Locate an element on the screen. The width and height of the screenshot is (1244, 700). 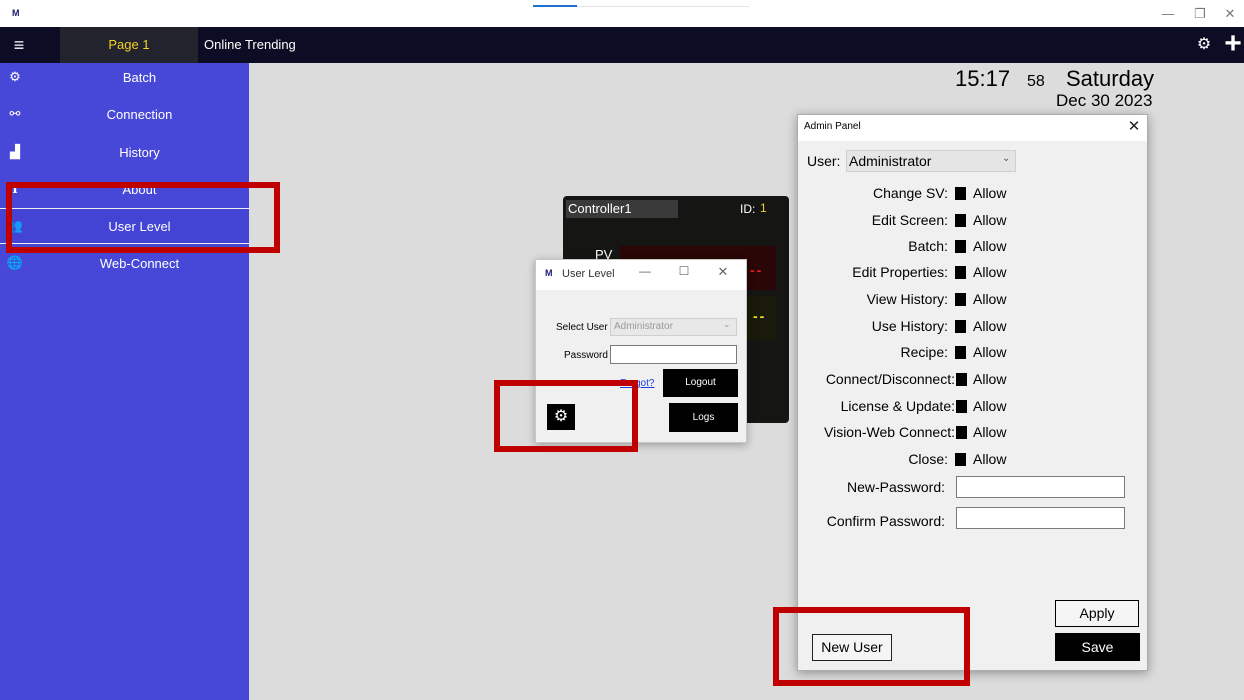
permission-label: Edit Screen: is located at coordinates (909, 220).